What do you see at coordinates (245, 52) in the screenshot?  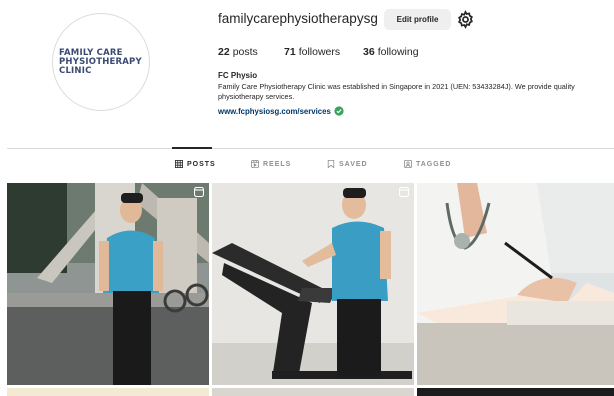 I see `posts-count-label: posts` at bounding box center [245, 52].